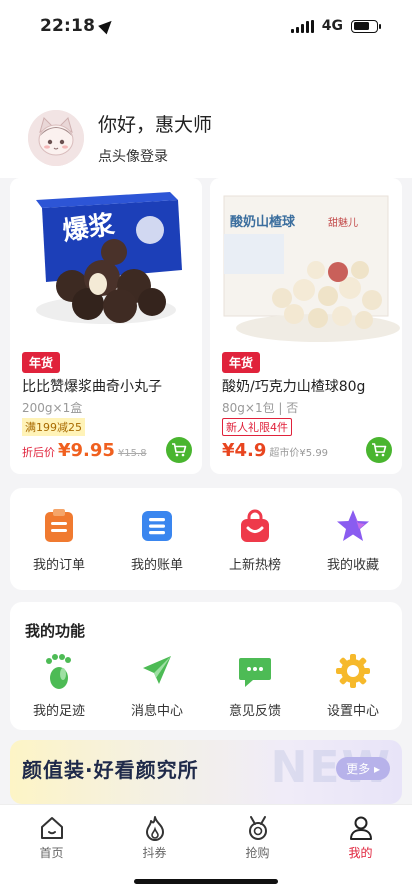 This screenshot has width=412, height=894. What do you see at coordinates (352, 565) in the screenshot?
I see `my-favorites-label: 我的收藏` at bounding box center [352, 565].